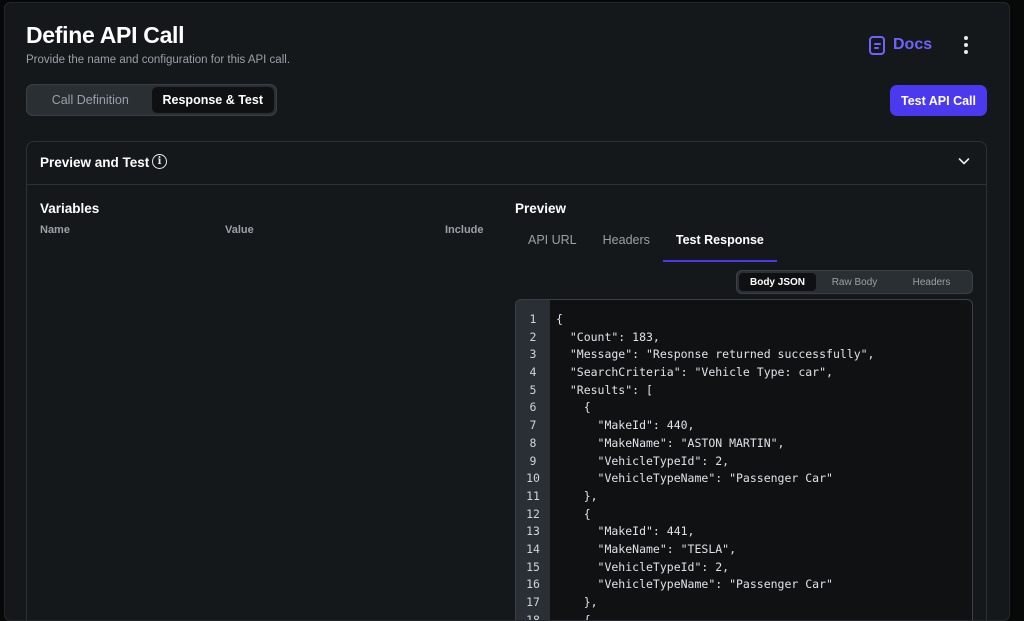 This screenshot has height=621, width=1024. Describe the element at coordinates (533, 389) in the screenshot. I see `line-number: 5` at that location.